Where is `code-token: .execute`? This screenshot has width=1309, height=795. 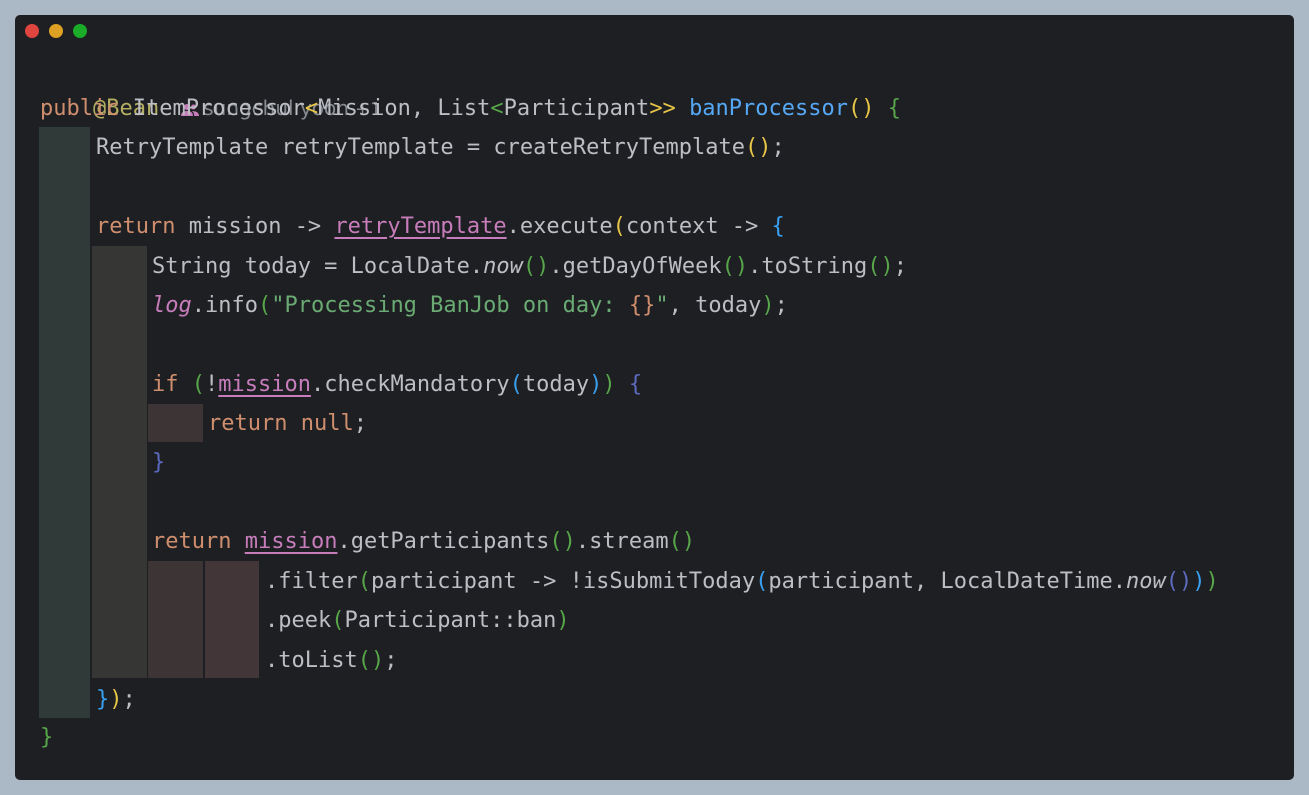 code-token: .execute is located at coordinates (559, 226).